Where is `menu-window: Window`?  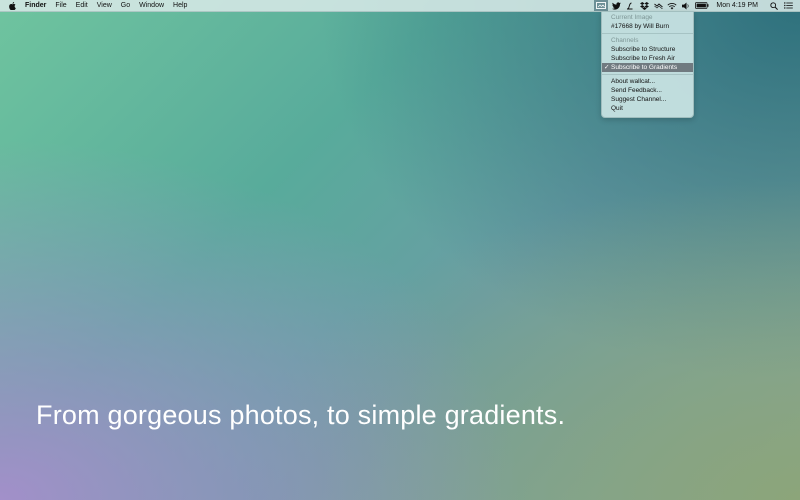 menu-window: Window is located at coordinates (151, 5).